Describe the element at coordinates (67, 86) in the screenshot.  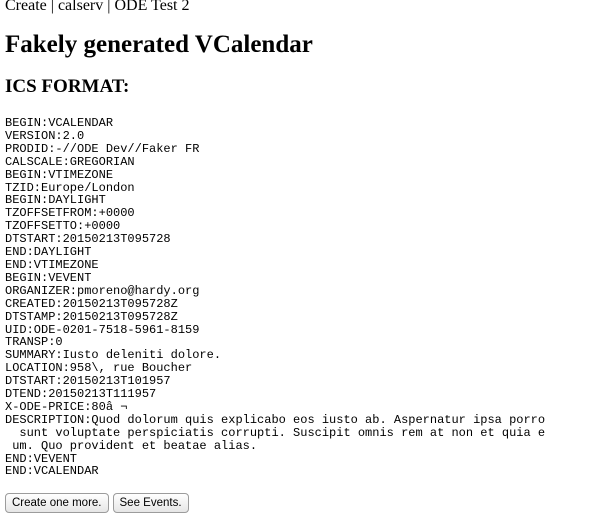
I see `section-title: ICS FORMAT:` at that location.